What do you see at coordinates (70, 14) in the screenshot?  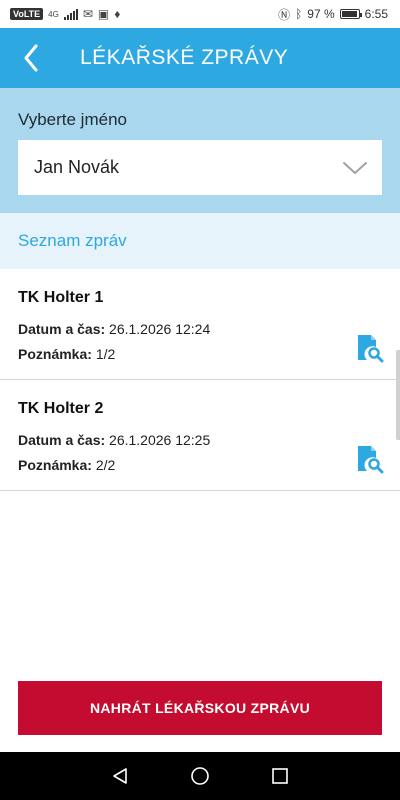 I see `signal-icon` at bounding box center [70, 14].